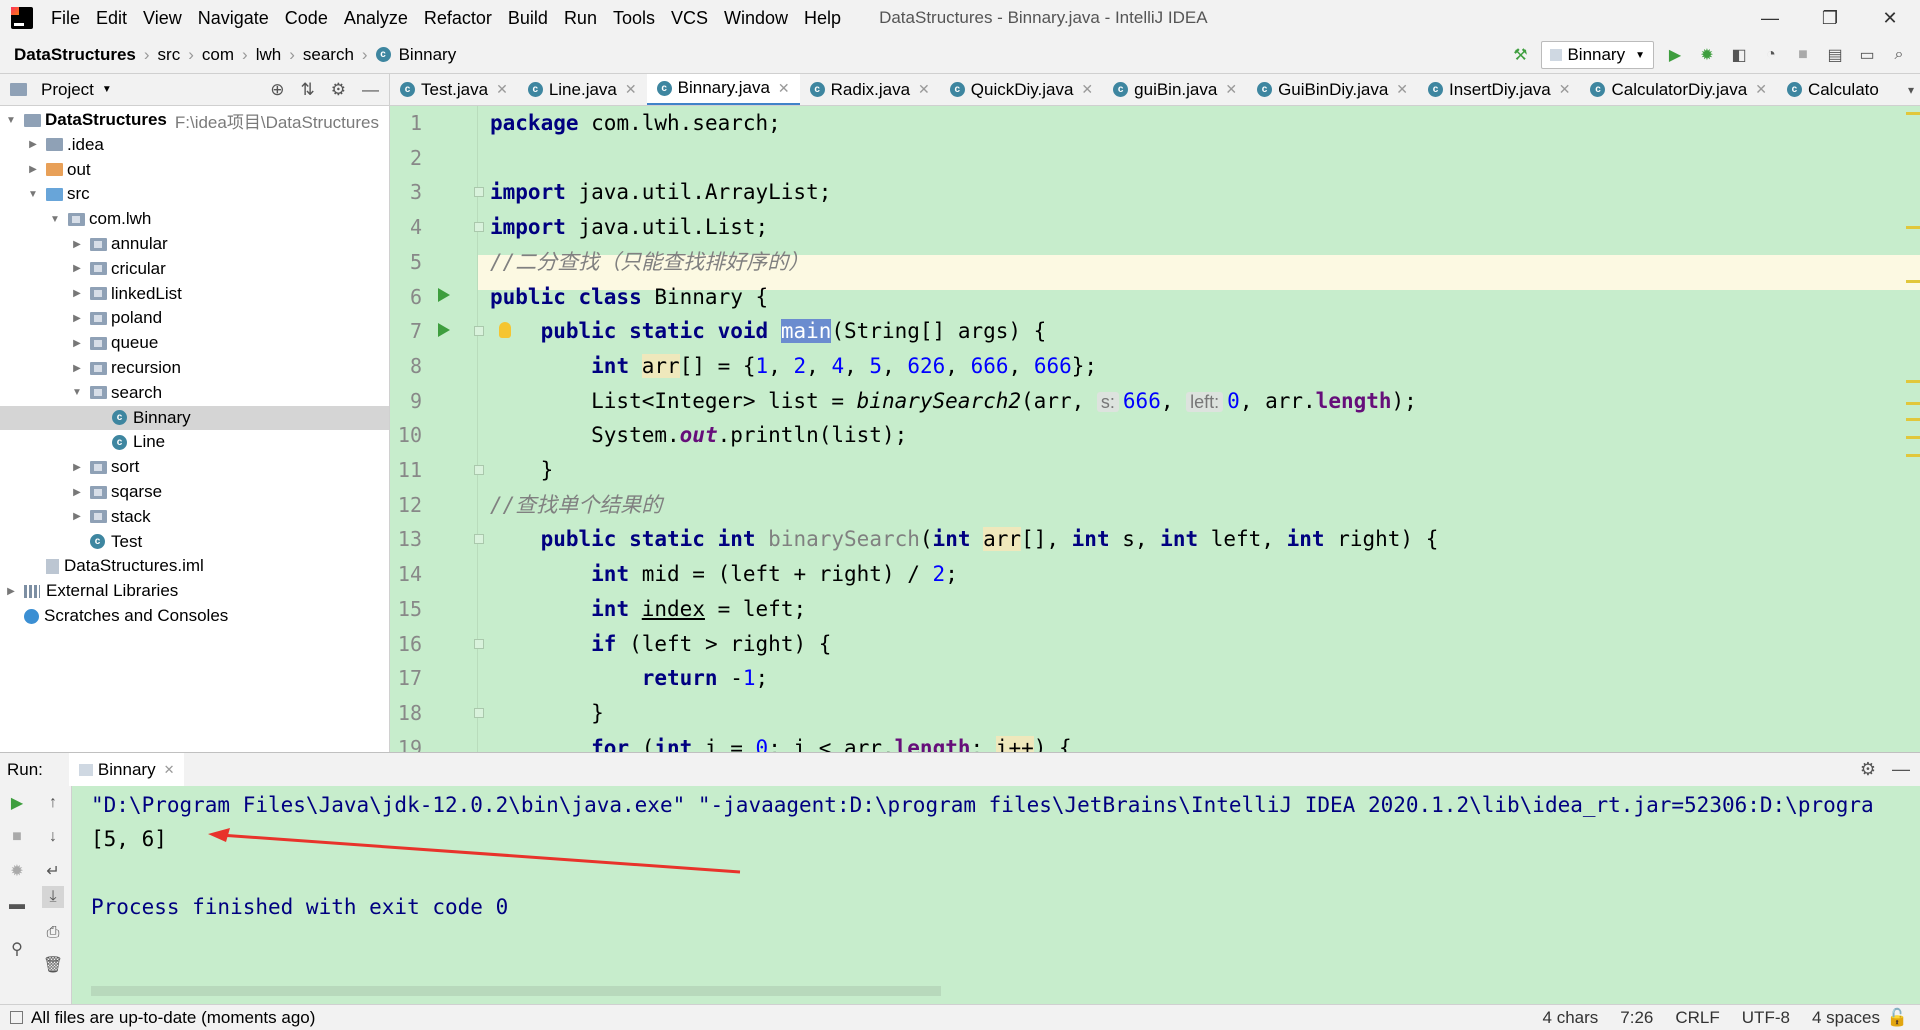 The height and width of the screenshot is (1030, 1920). What do you see at coordinates (194, 219) in the screenshot?
I see `tree-item-com-lwh: ▼ com.lwh` at bounding box center [194, 219].